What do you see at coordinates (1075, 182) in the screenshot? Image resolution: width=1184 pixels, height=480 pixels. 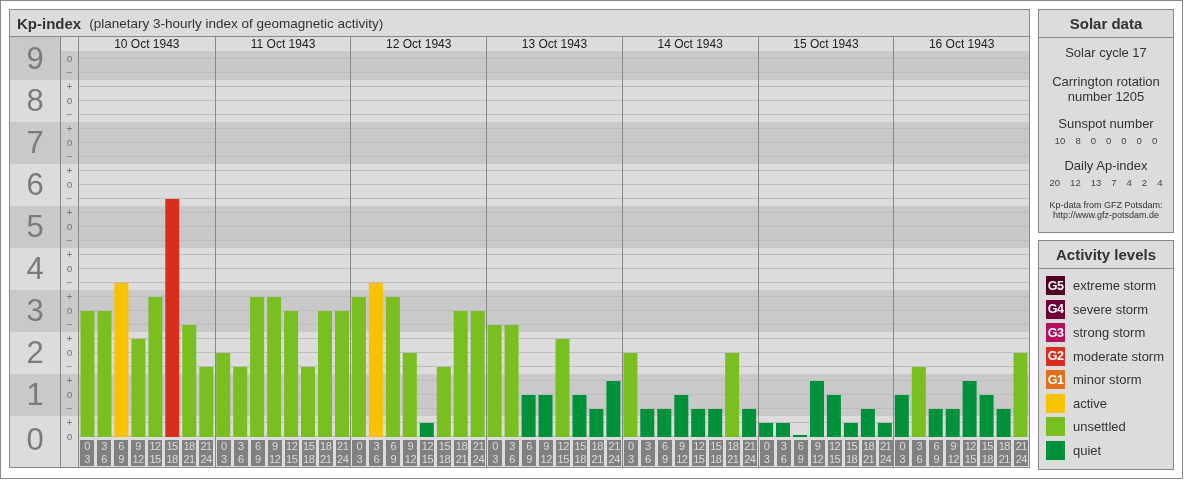 I see `ap-index-value: 12` at bounding box center [1075, 182].